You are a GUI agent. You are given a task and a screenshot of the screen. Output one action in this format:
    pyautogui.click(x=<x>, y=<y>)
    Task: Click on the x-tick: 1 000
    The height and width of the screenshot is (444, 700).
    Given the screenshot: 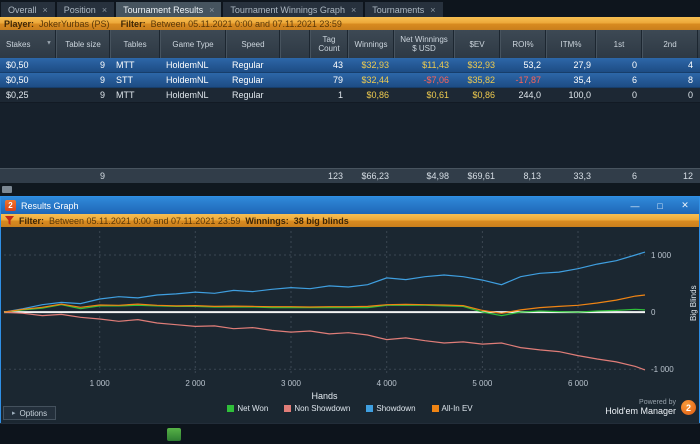 What is the action you would take?
    pyautogui.click(x=99, y=383)
    